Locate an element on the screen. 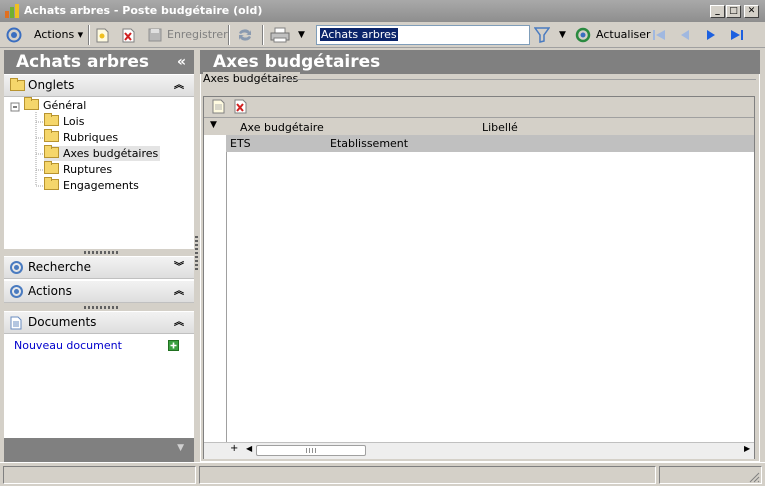  left-panel-header: Achats arbres « is located at coordinates (99, 62).